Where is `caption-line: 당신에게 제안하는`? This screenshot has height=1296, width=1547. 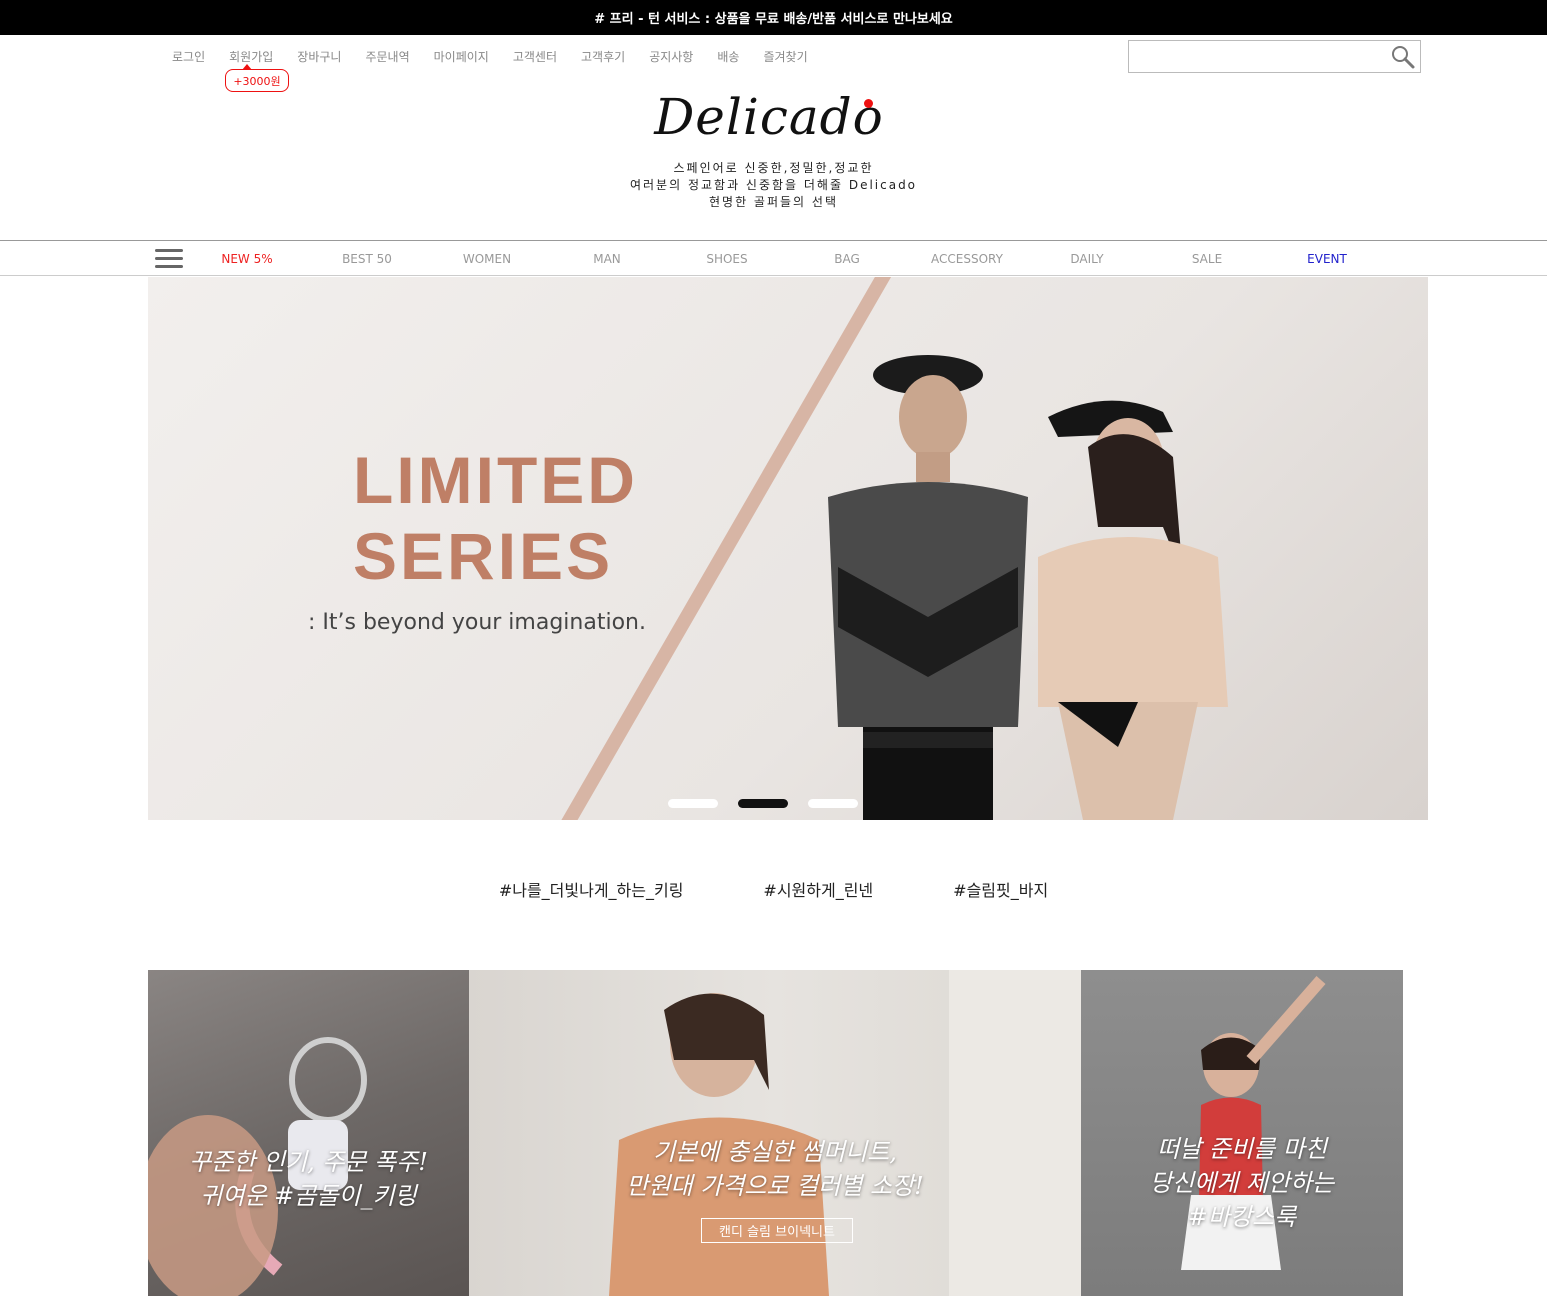
caption-line: 당신에게 제안하는 is located at coordinates (1242, 1183).